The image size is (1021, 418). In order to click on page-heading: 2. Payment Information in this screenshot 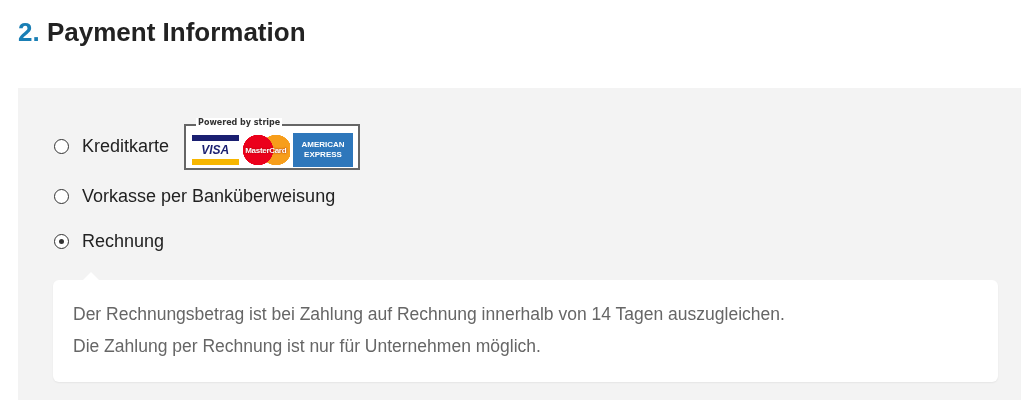, I will do `click(162, 32)`.